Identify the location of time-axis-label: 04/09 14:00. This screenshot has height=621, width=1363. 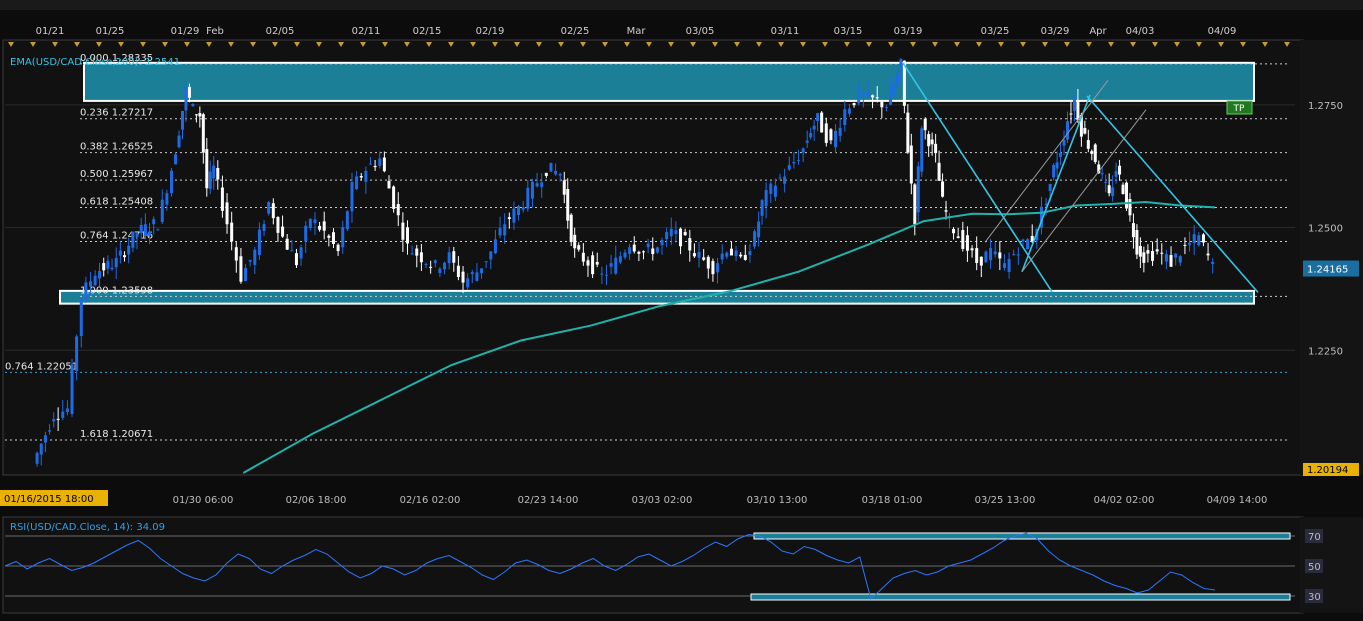
(1237, 500).